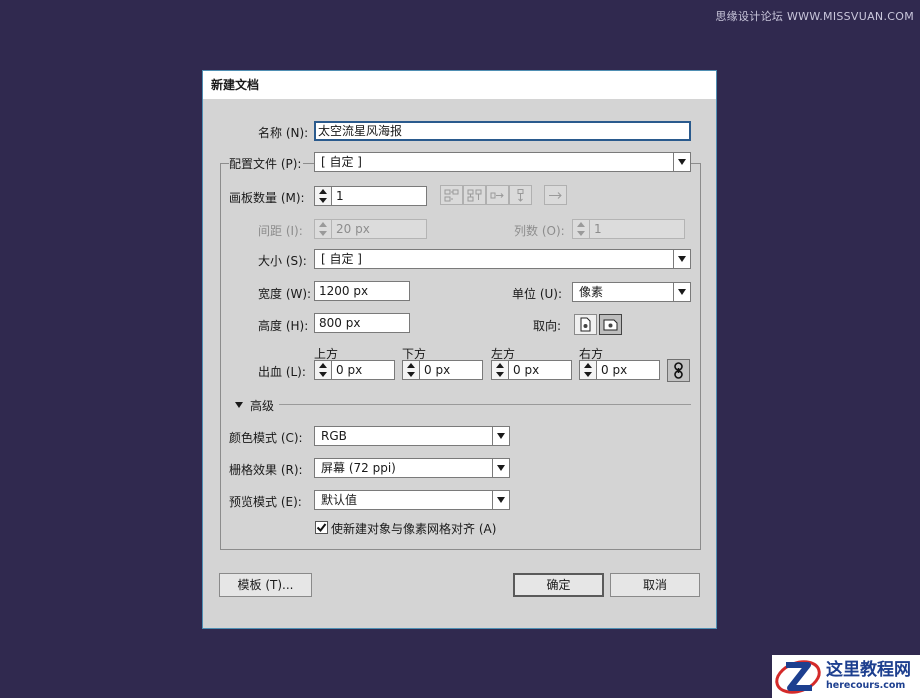 The height and width of the screenshot is (698, 920). Describe the element at coordinates (341, 162) in the screenshot. I see `profile-select-value: [ 自定 ]` at that location.